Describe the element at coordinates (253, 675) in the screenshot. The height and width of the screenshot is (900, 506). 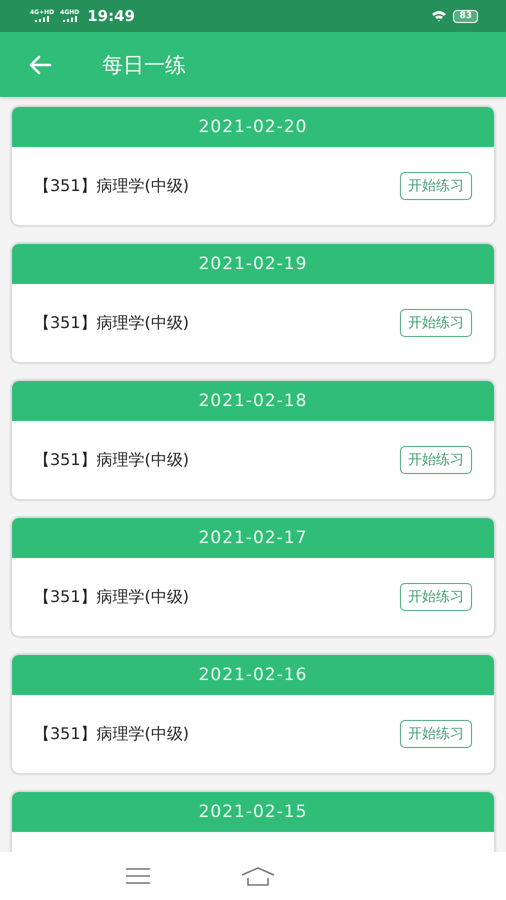
I see `date-header: 2021-02-16` at that location.